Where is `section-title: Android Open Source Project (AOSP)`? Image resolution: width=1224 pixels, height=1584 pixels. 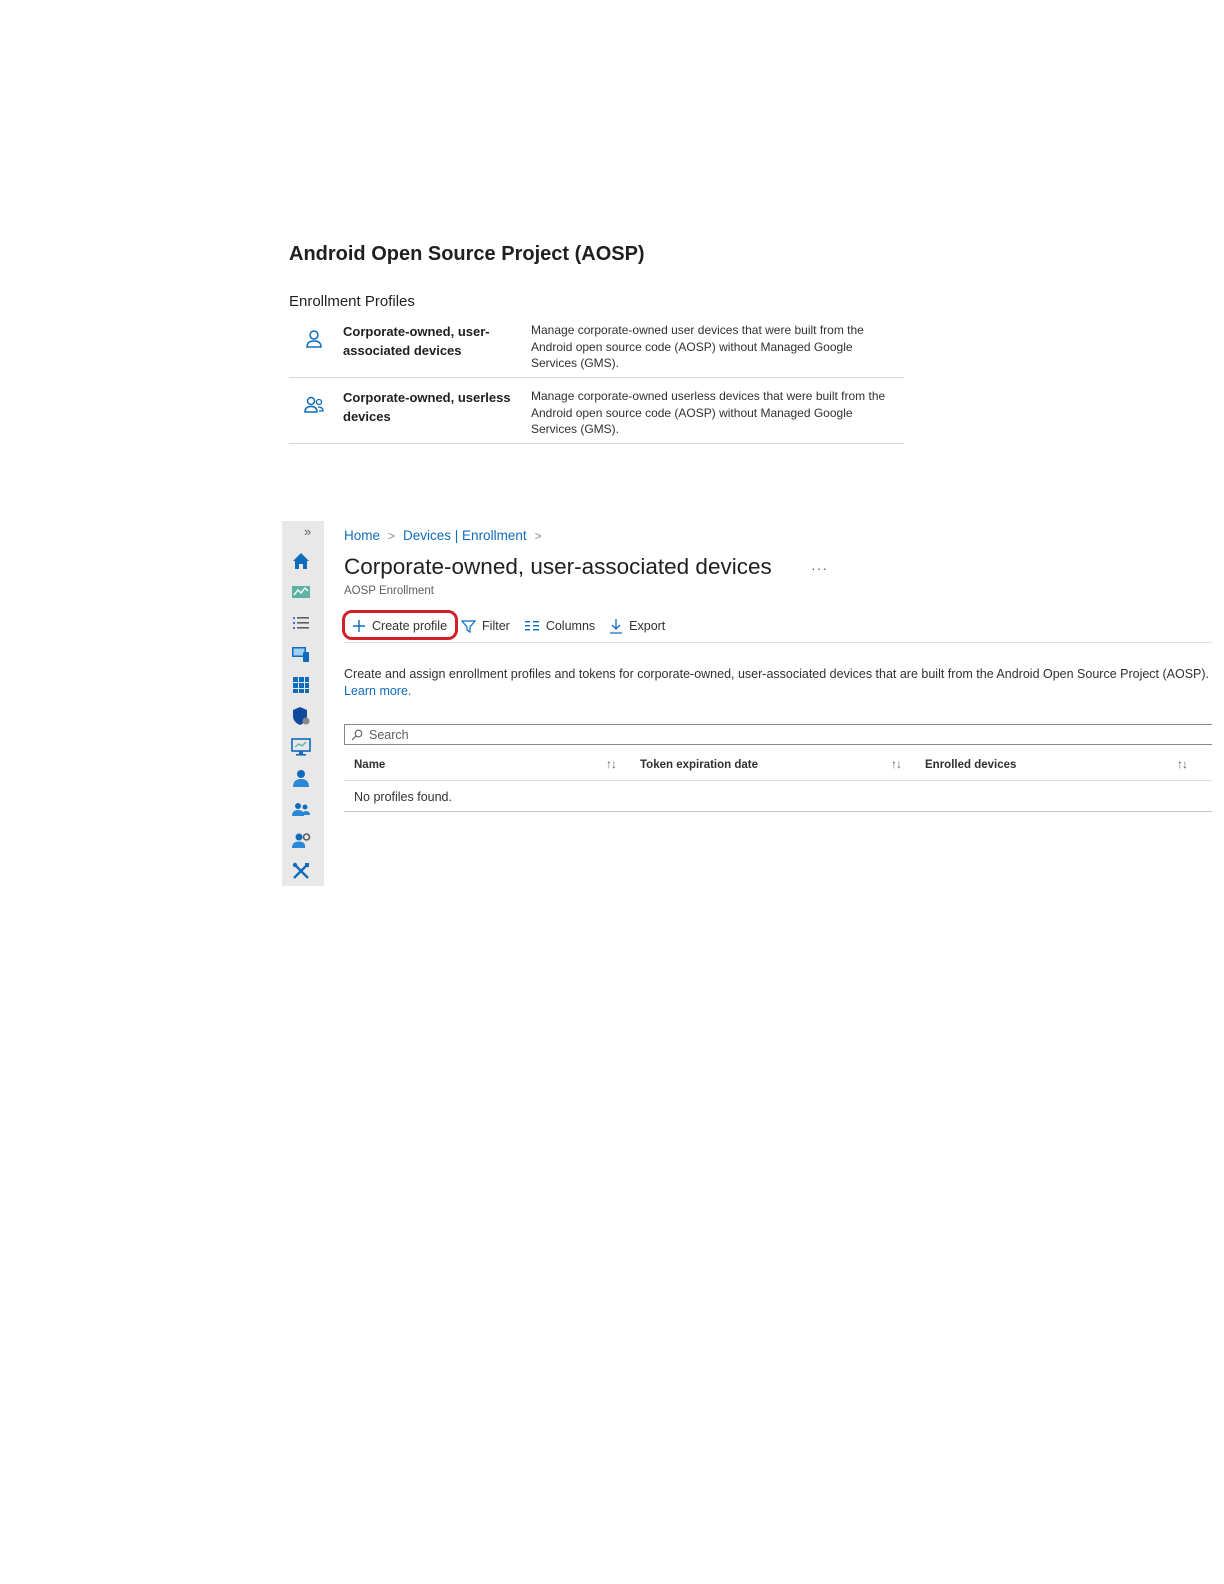
section-title: Android Open Source Project (AOSP) is located at coordinates (467, 254).